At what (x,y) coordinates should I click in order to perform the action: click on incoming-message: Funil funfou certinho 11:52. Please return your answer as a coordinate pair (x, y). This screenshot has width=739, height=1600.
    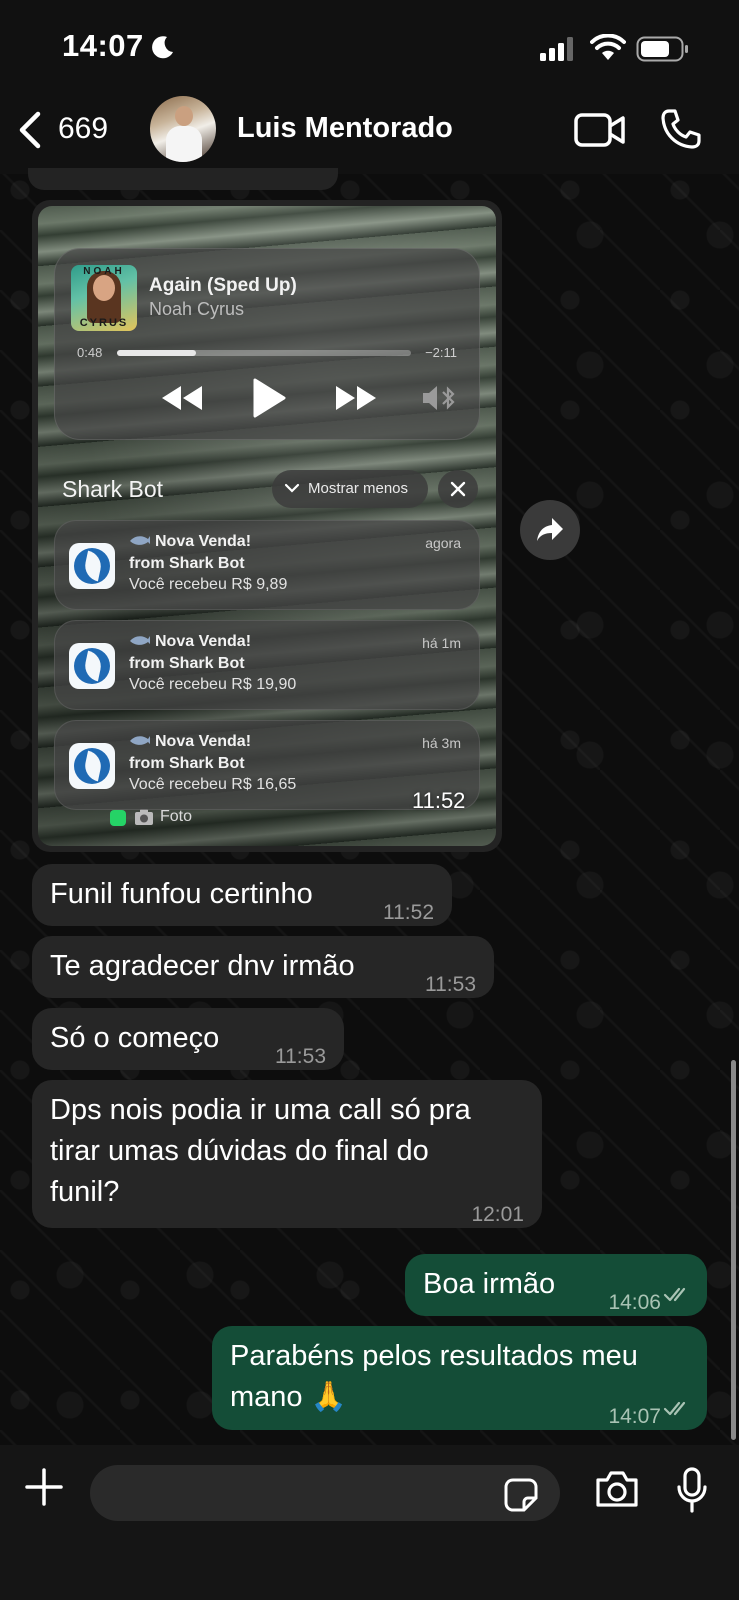
    Looking at the image, I should click on (242, 895).